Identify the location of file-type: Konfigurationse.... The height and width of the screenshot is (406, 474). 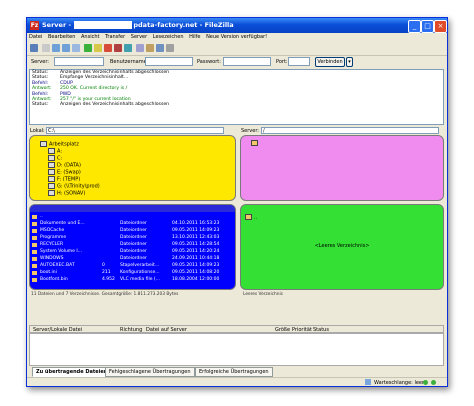
(140, 272).